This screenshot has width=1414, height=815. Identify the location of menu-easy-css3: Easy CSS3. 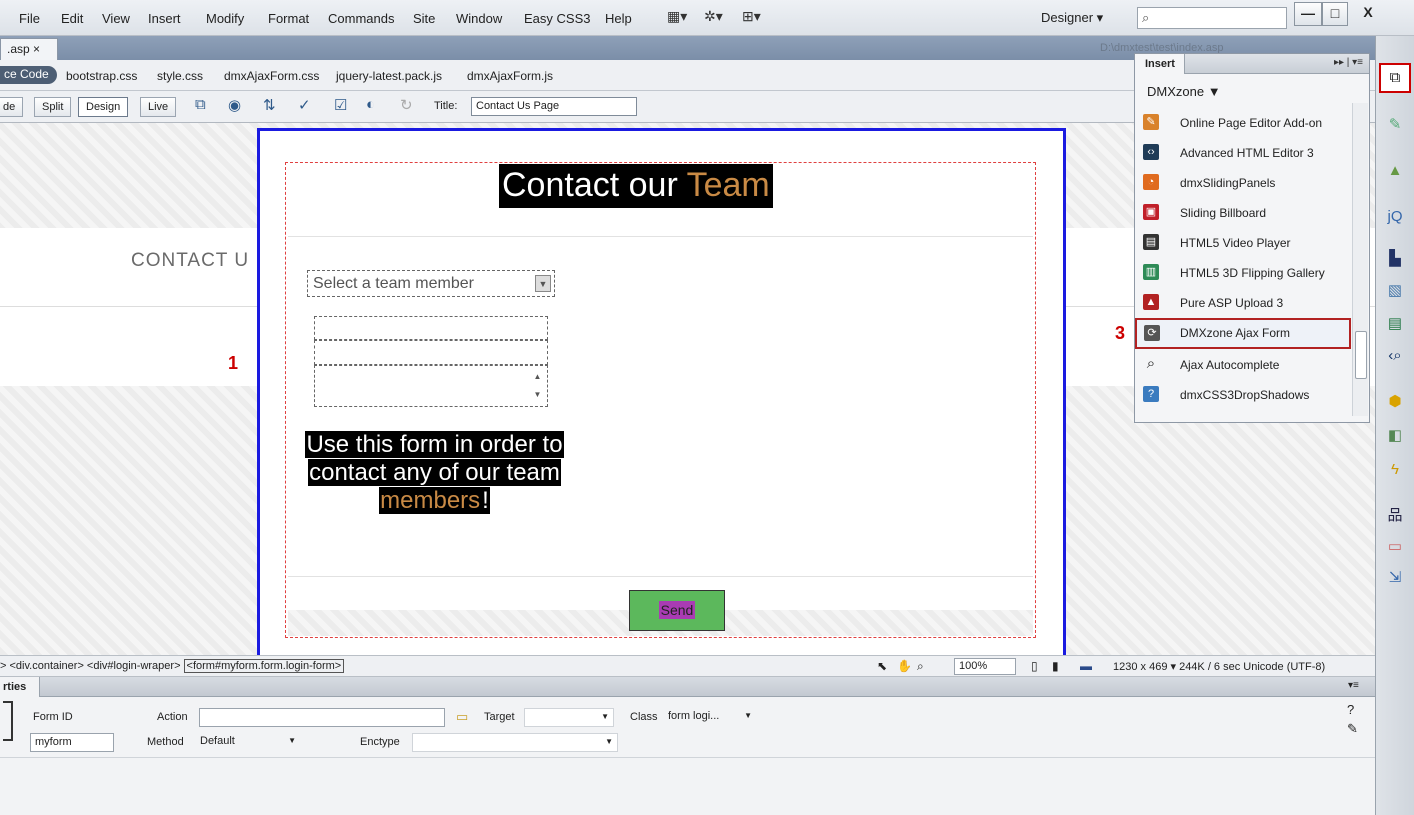
(557, 18).